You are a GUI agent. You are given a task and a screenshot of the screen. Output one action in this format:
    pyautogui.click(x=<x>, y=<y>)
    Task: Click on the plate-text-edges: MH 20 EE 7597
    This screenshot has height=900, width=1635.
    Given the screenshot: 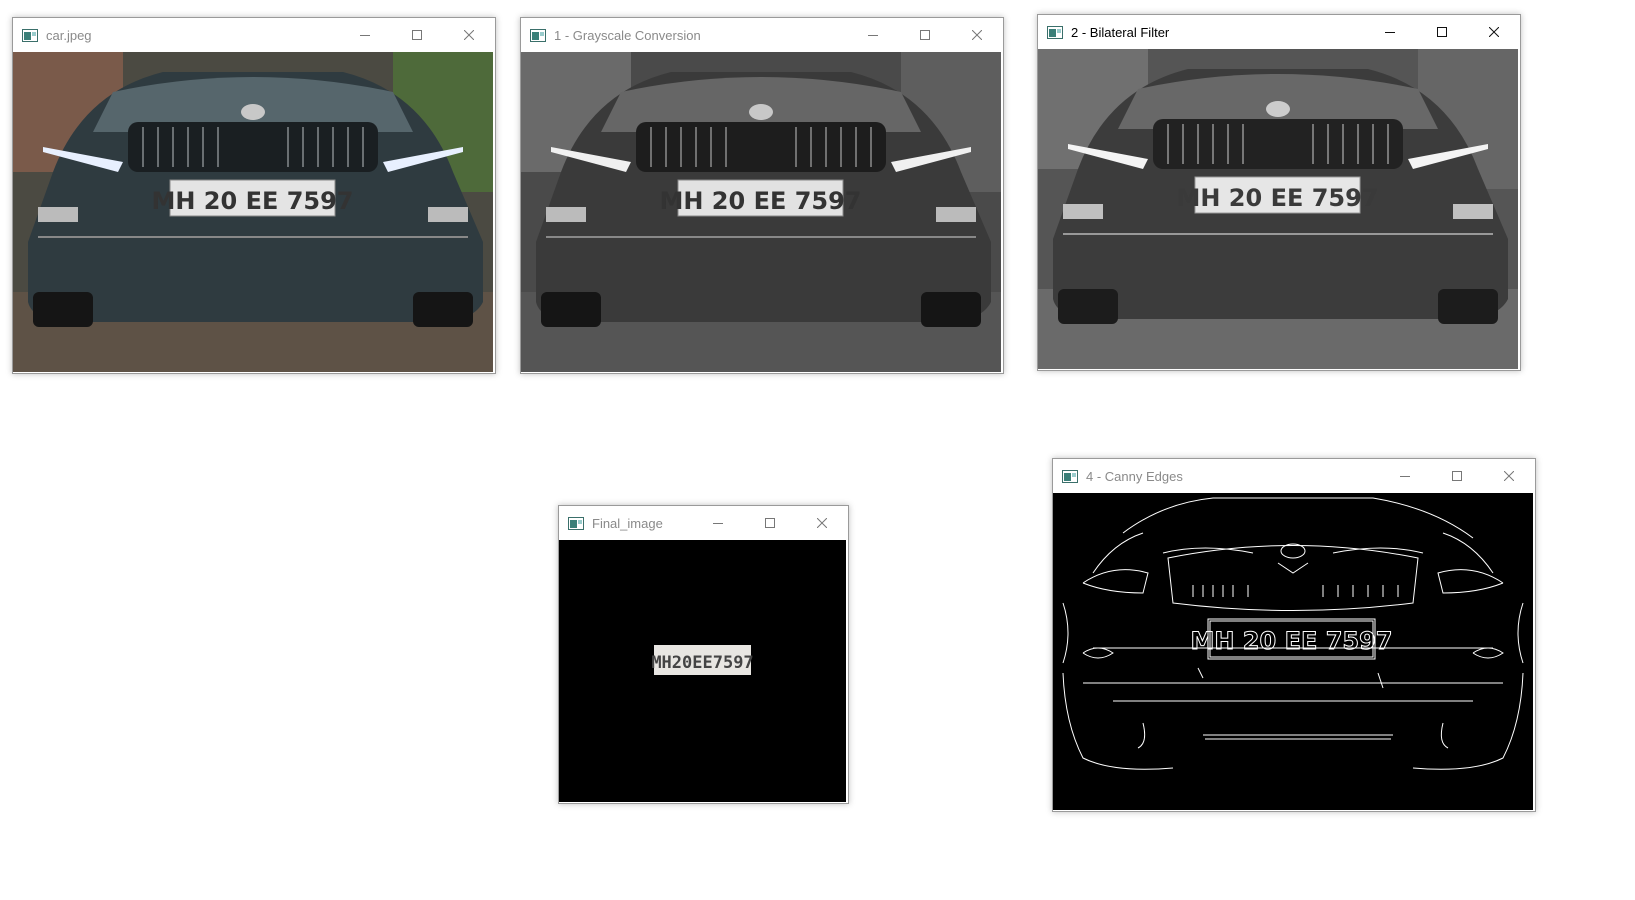 What is the action you would take?
    pyautogui.click(x=1291, y=641)
    